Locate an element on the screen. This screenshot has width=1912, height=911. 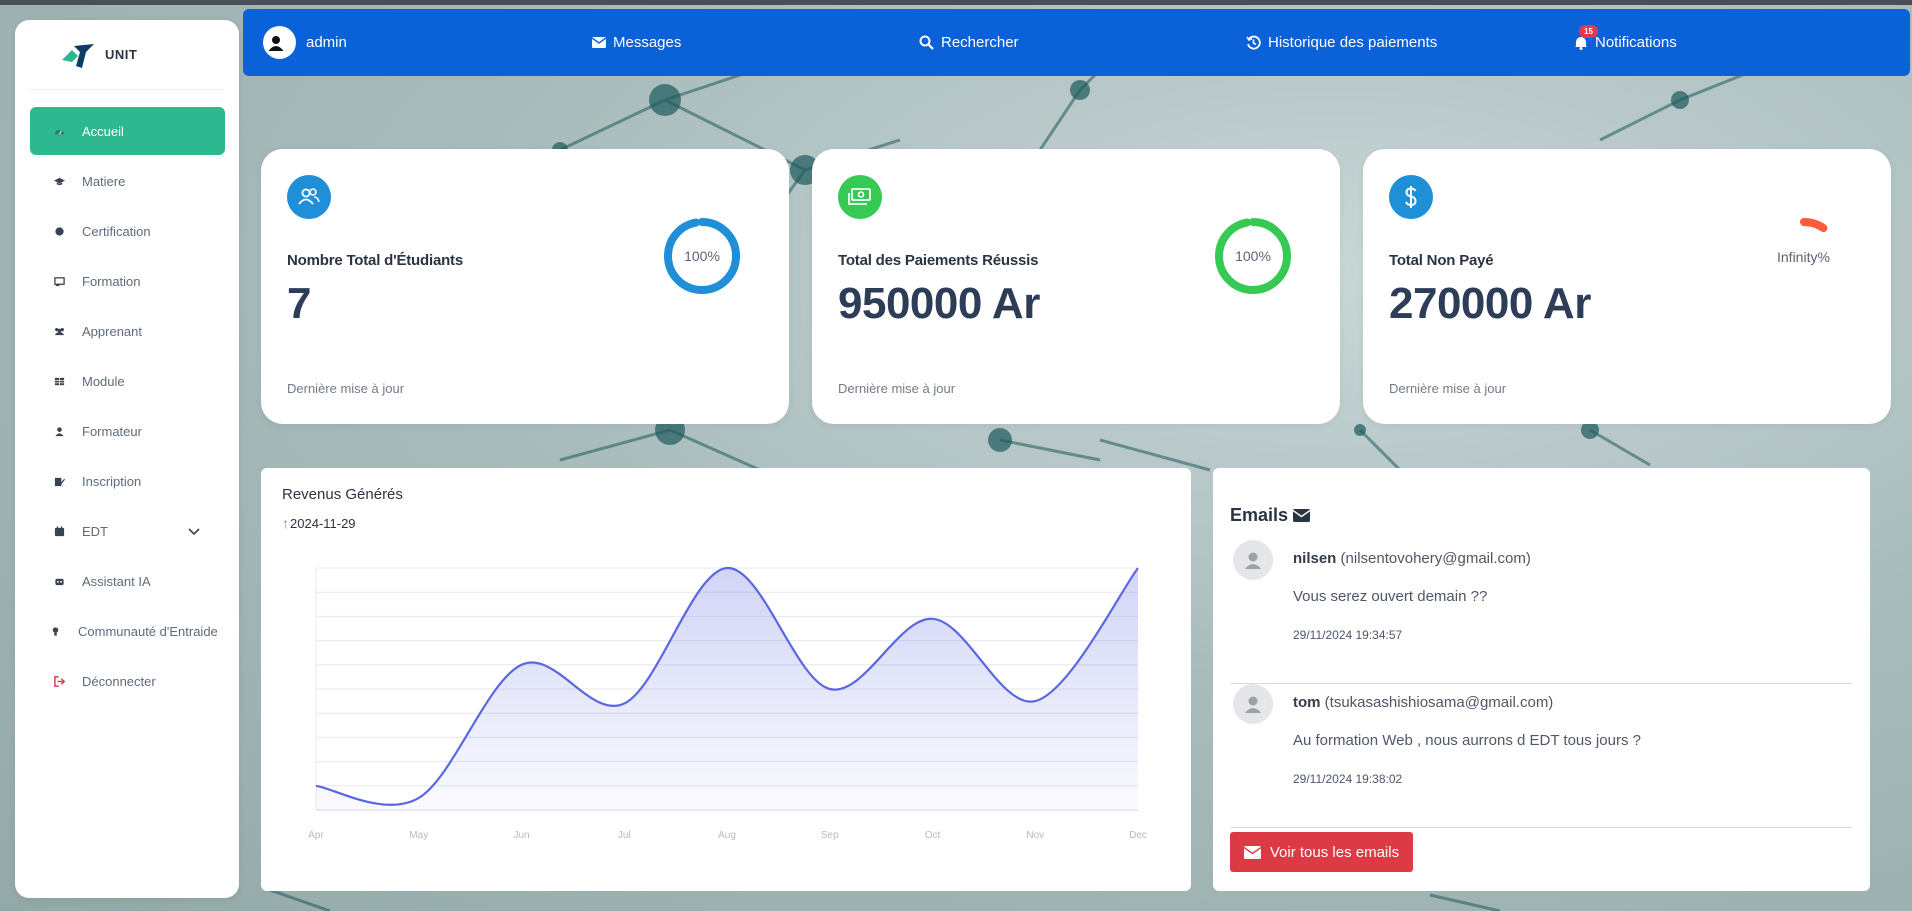
stat-title: Total Non Payé is located at coordinates (1441, 260).